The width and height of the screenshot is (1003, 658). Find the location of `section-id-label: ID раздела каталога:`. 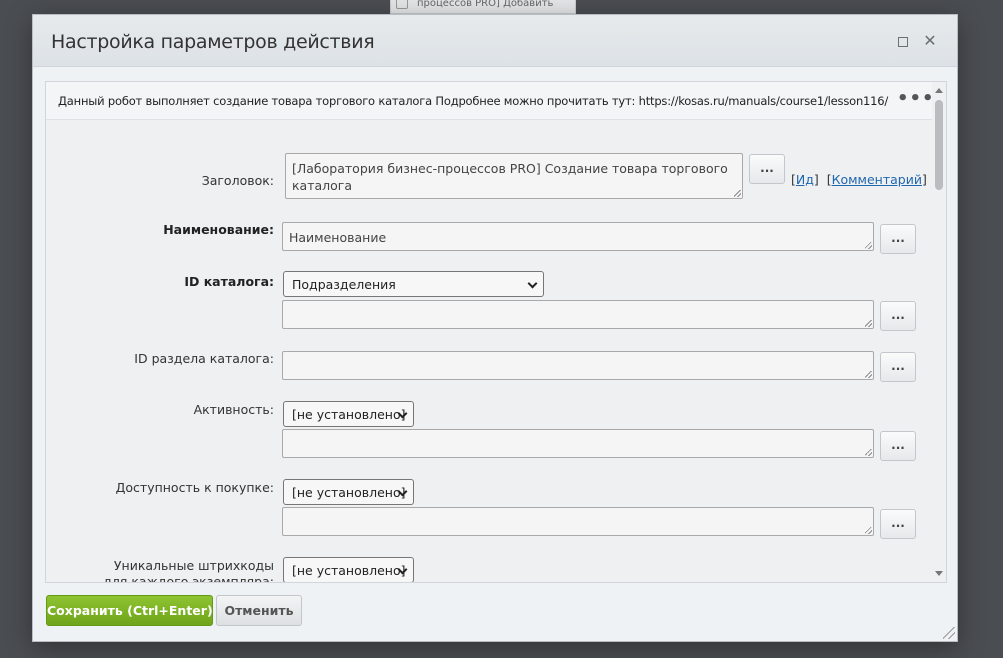

section-id-label: ID раздела каталога: is located at coordinates (204, 358).